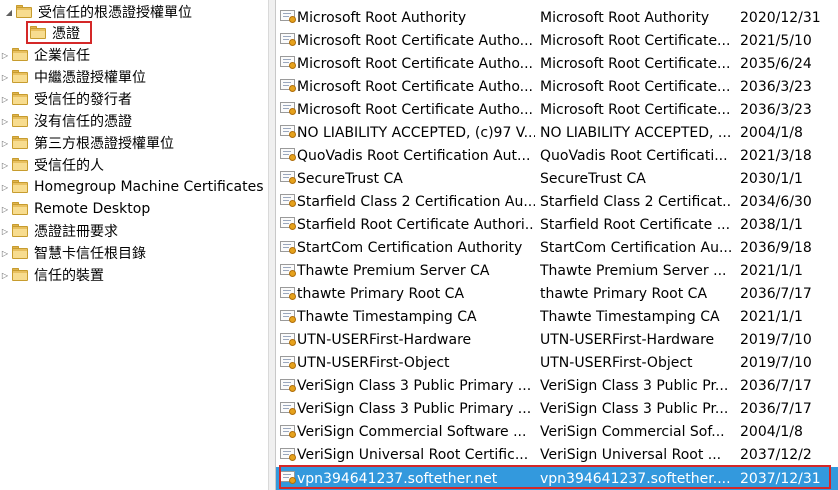  Describe the element at coordinates (9, 12) in the screenshot. I see `expanded-triangle-icon: ◢` at that location.